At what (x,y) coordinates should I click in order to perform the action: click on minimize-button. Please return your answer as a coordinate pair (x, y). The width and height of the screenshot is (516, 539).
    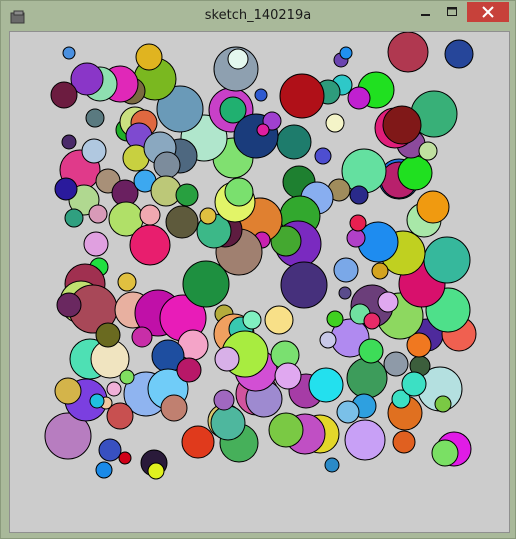
    Looking at the image, I should click on (426, 12).